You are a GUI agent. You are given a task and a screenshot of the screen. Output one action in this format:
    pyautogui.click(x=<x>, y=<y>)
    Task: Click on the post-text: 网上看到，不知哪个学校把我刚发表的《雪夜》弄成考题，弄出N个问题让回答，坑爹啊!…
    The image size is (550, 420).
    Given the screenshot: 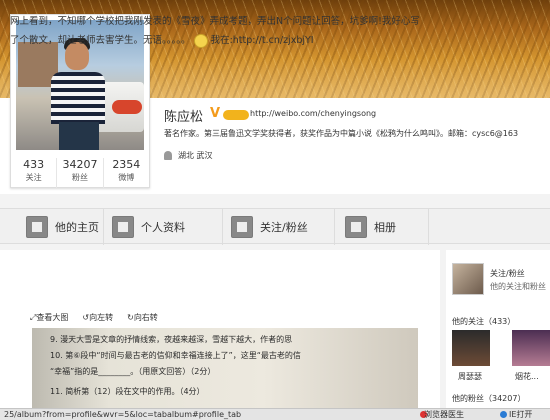 What is the action you would take?
    pyautogui.click(x=215, y=31)
    